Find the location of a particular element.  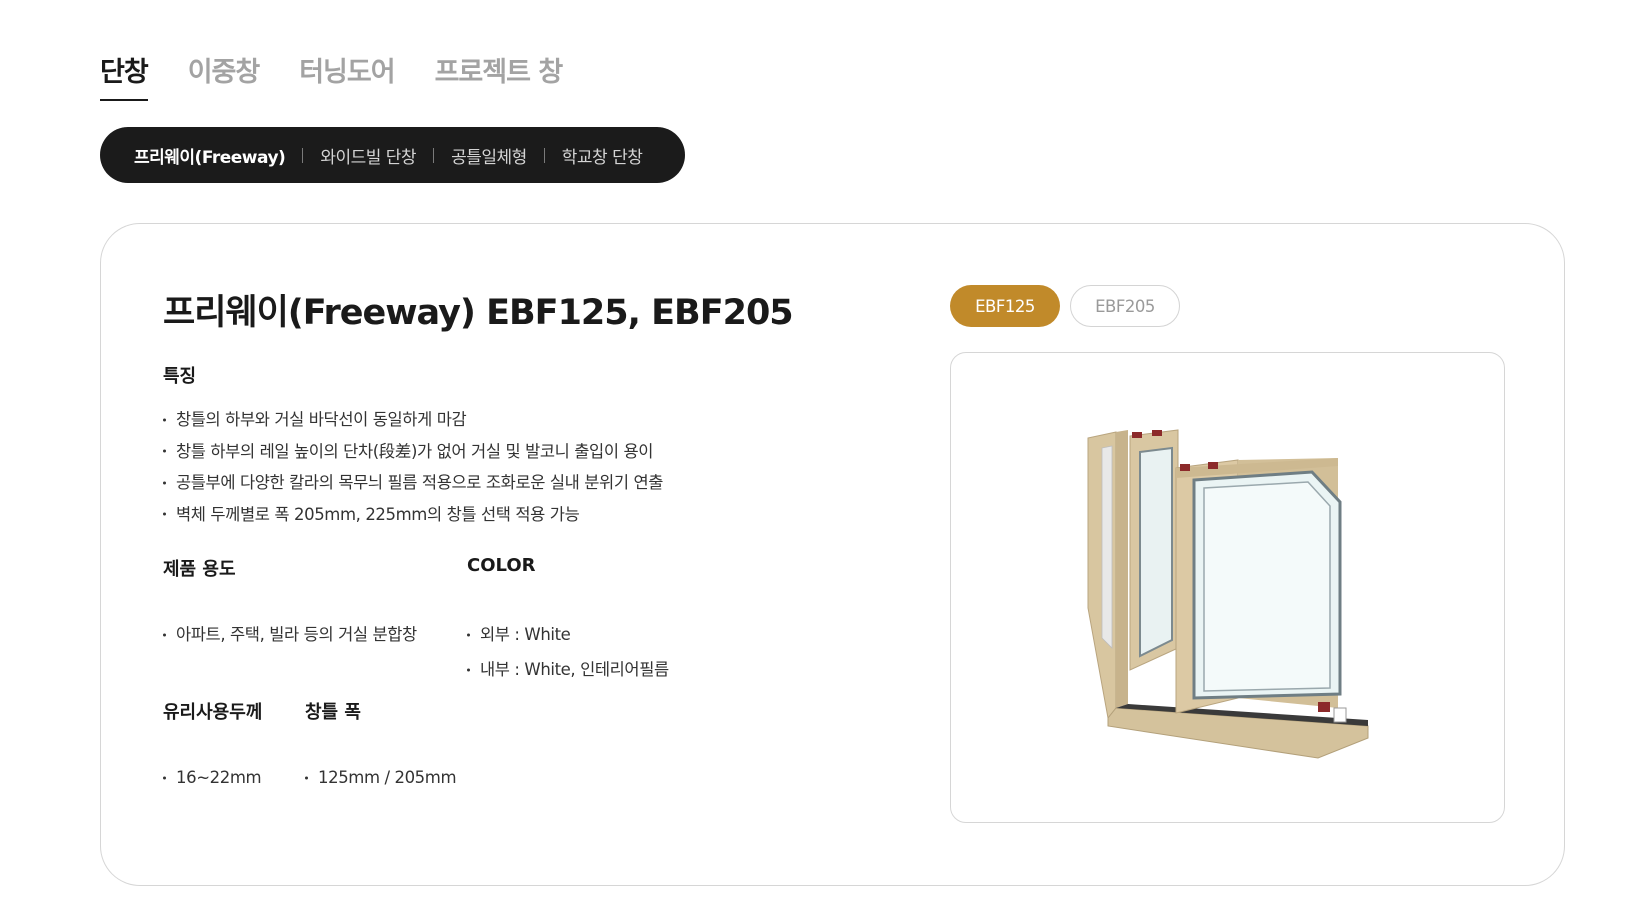

model-button-ebf125: EBF125 is located at coordinates (1005, 306).